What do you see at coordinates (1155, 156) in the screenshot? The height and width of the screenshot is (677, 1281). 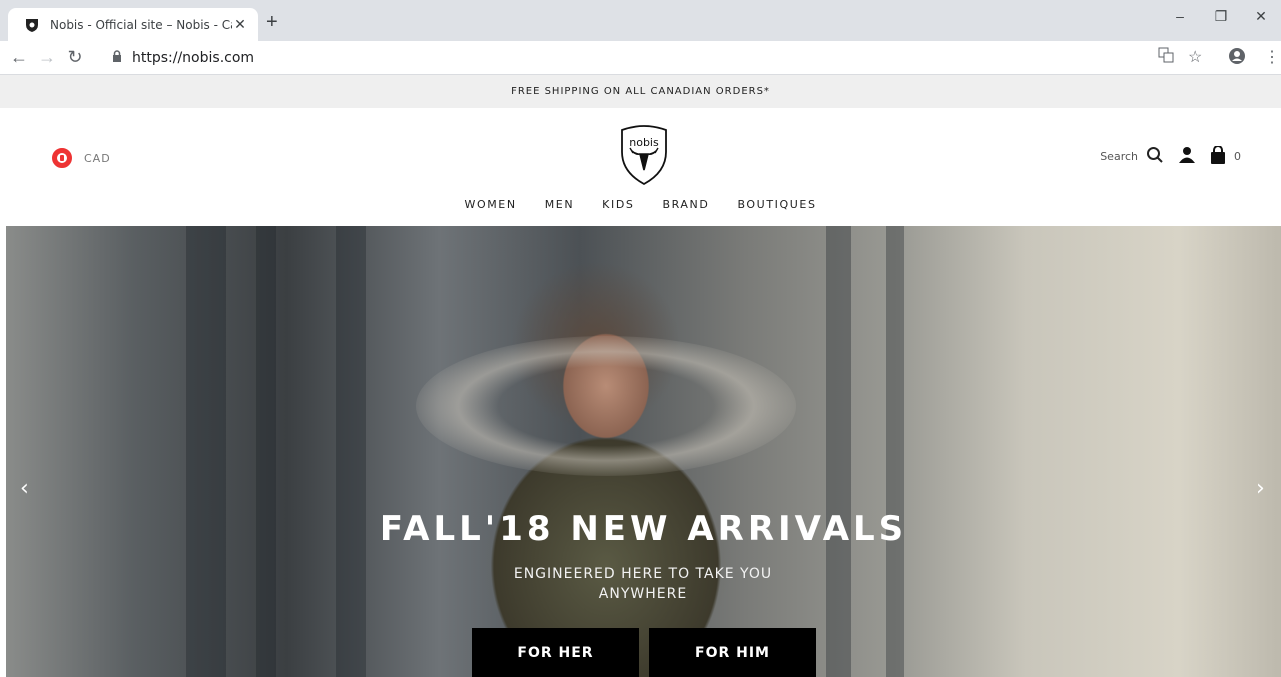 I see `search-icon` at bounding box center [1155, 156].